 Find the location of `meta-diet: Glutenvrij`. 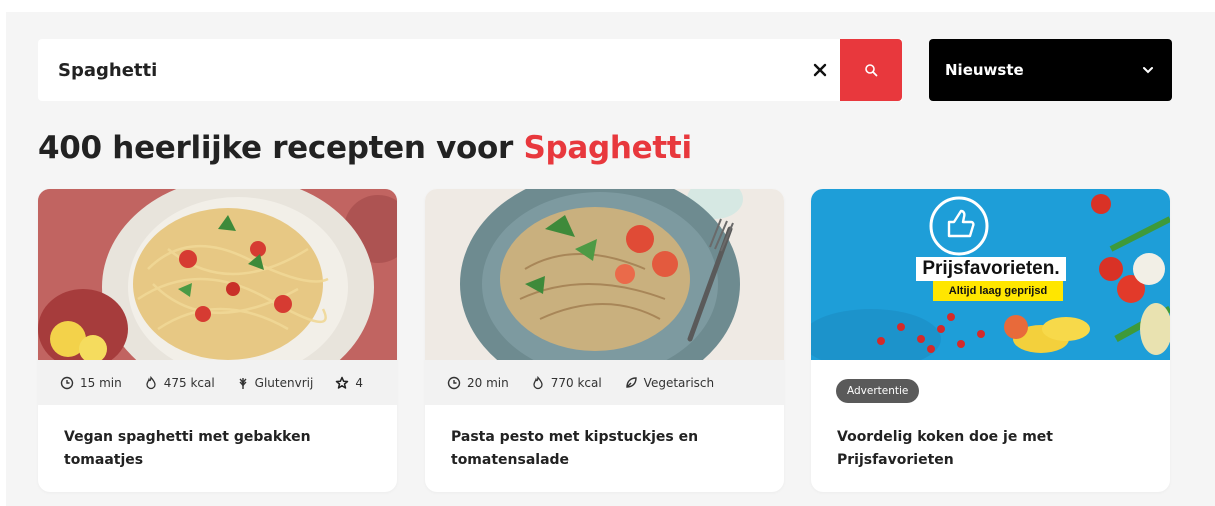

meta-diet: Glutenvrij is located at coordinates (275, 383).